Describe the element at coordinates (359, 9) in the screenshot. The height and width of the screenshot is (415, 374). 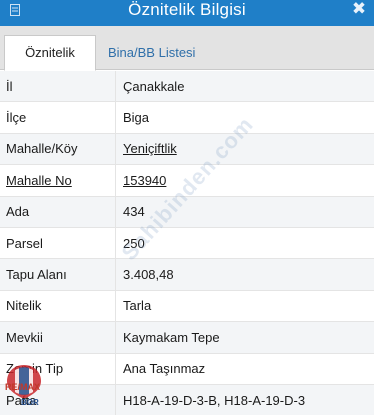
I see `close-icon: ✖` at that location.